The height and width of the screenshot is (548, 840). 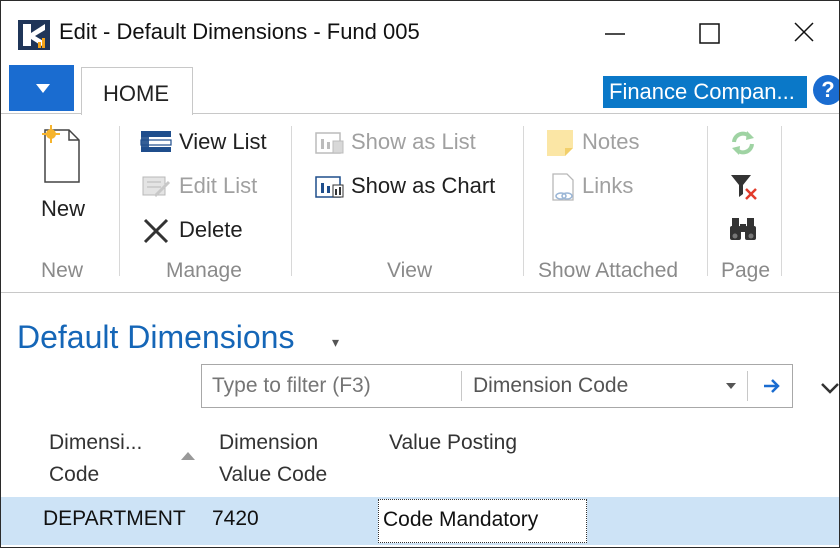 I want to click on delete-button: Delete, so click(x=209, y=231).